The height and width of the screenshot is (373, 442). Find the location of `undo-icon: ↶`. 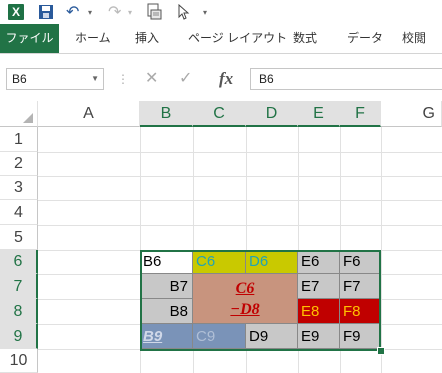

undo-icon: ↶ is located at coordinates (72, 12).